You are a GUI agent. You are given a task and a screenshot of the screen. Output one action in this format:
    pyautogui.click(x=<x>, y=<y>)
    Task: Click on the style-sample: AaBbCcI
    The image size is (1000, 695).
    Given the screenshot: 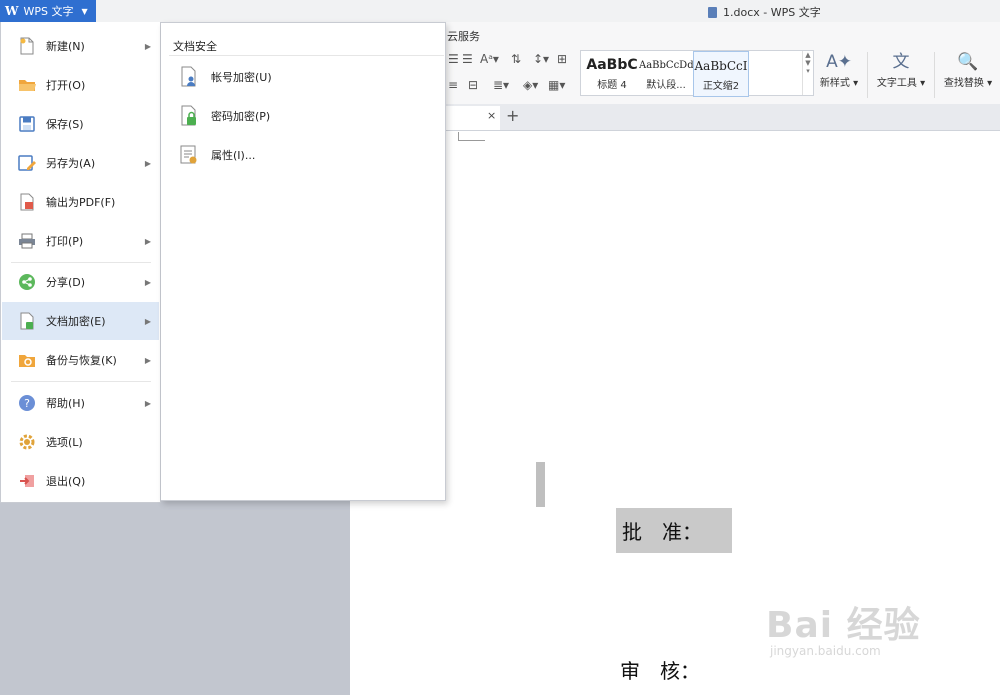 What is the action you would take?
    pyautogui.click(x=721, y=66)
    